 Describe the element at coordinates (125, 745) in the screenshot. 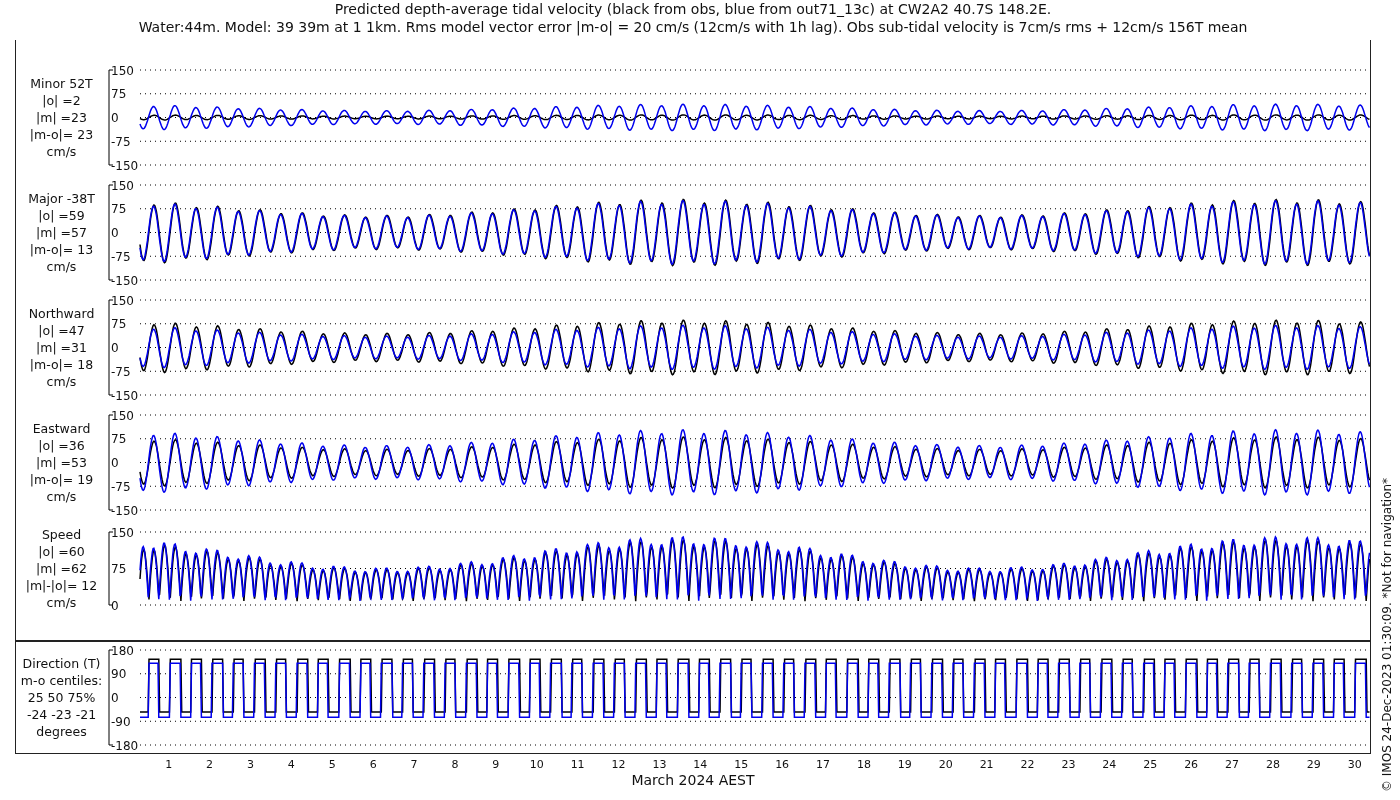

I see `y-tick-label: -180` at that location.